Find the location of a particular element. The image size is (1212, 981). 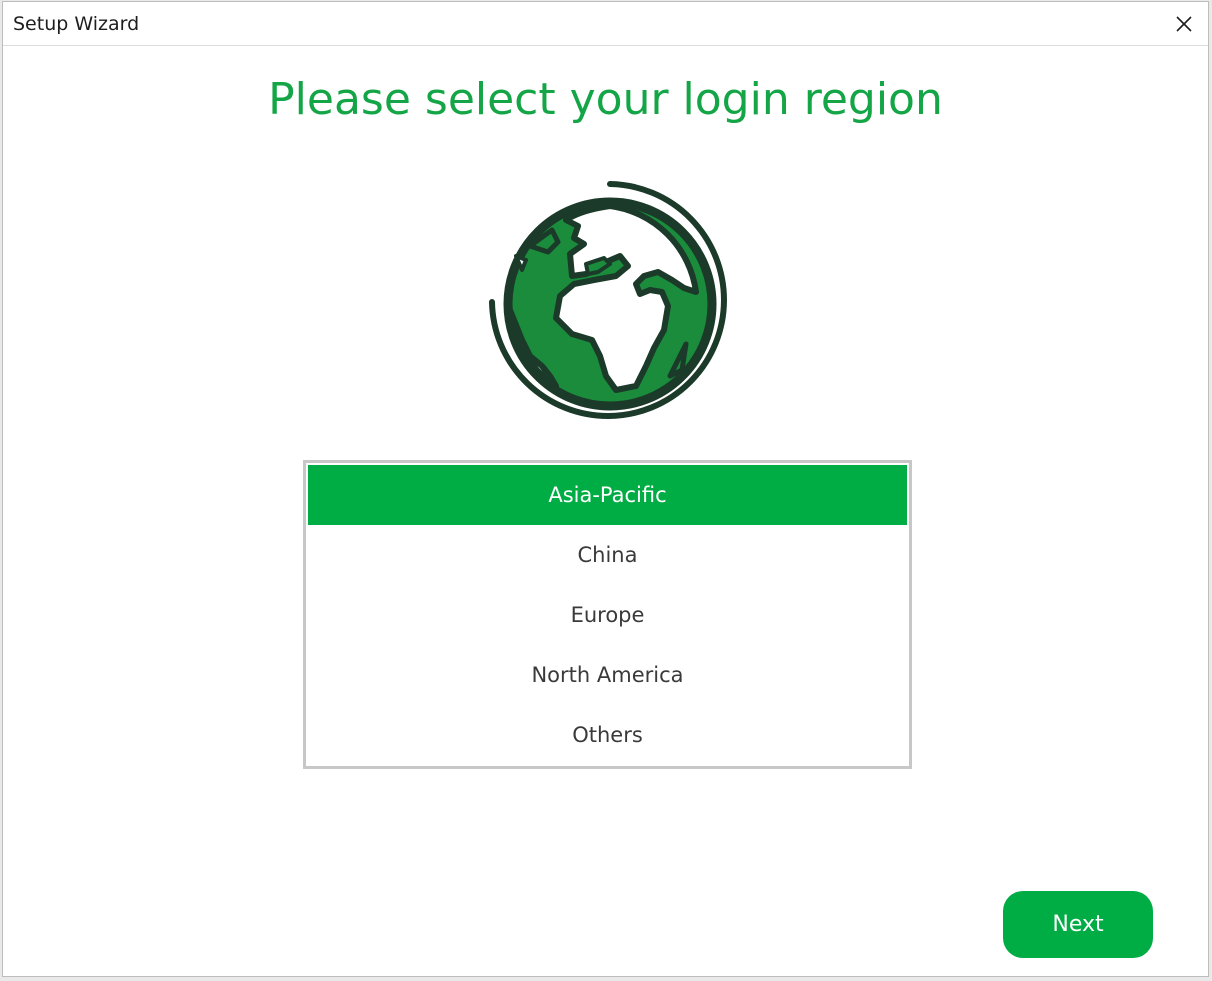

window-title: Setup Wizard is located at coordinates (76, 24).